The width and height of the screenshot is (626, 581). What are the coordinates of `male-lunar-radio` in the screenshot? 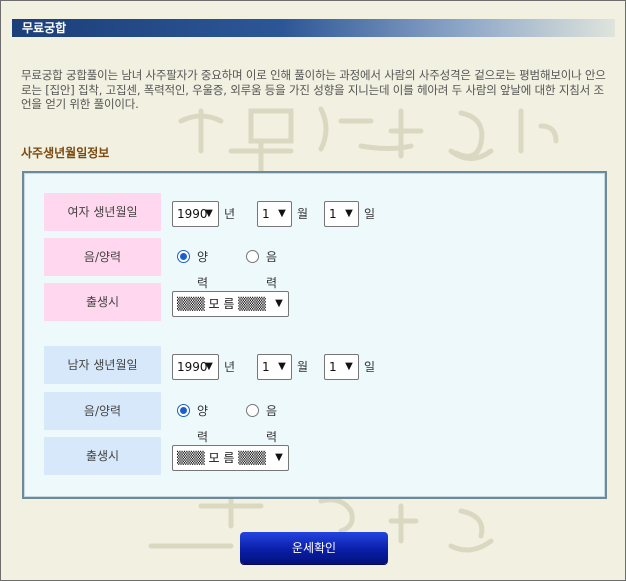 It's located at (252, 410).